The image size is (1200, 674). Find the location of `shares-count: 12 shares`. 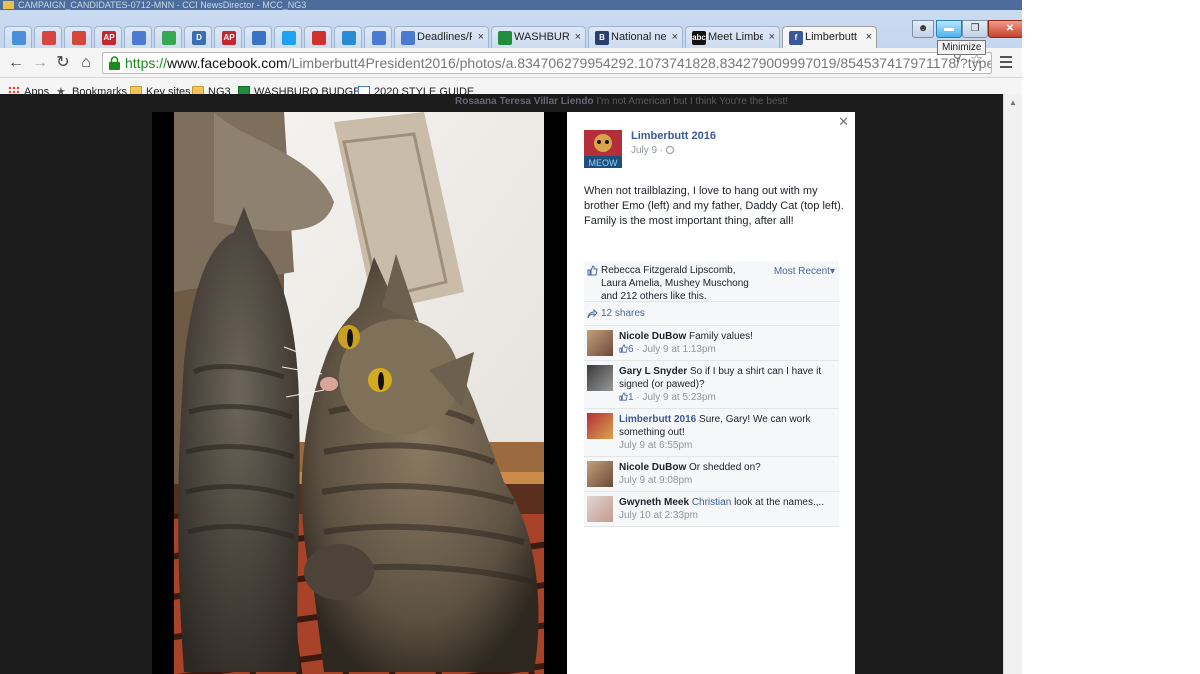

shares-count: 12 shares is located at coordinates (623, 313).